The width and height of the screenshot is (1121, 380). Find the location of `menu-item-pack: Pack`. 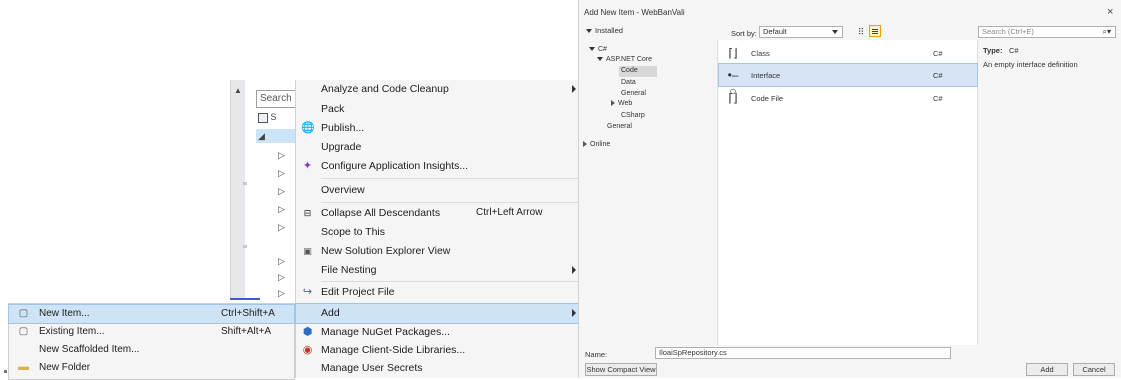

menu-item-pack: Pack is located at coordinates (440, 109).